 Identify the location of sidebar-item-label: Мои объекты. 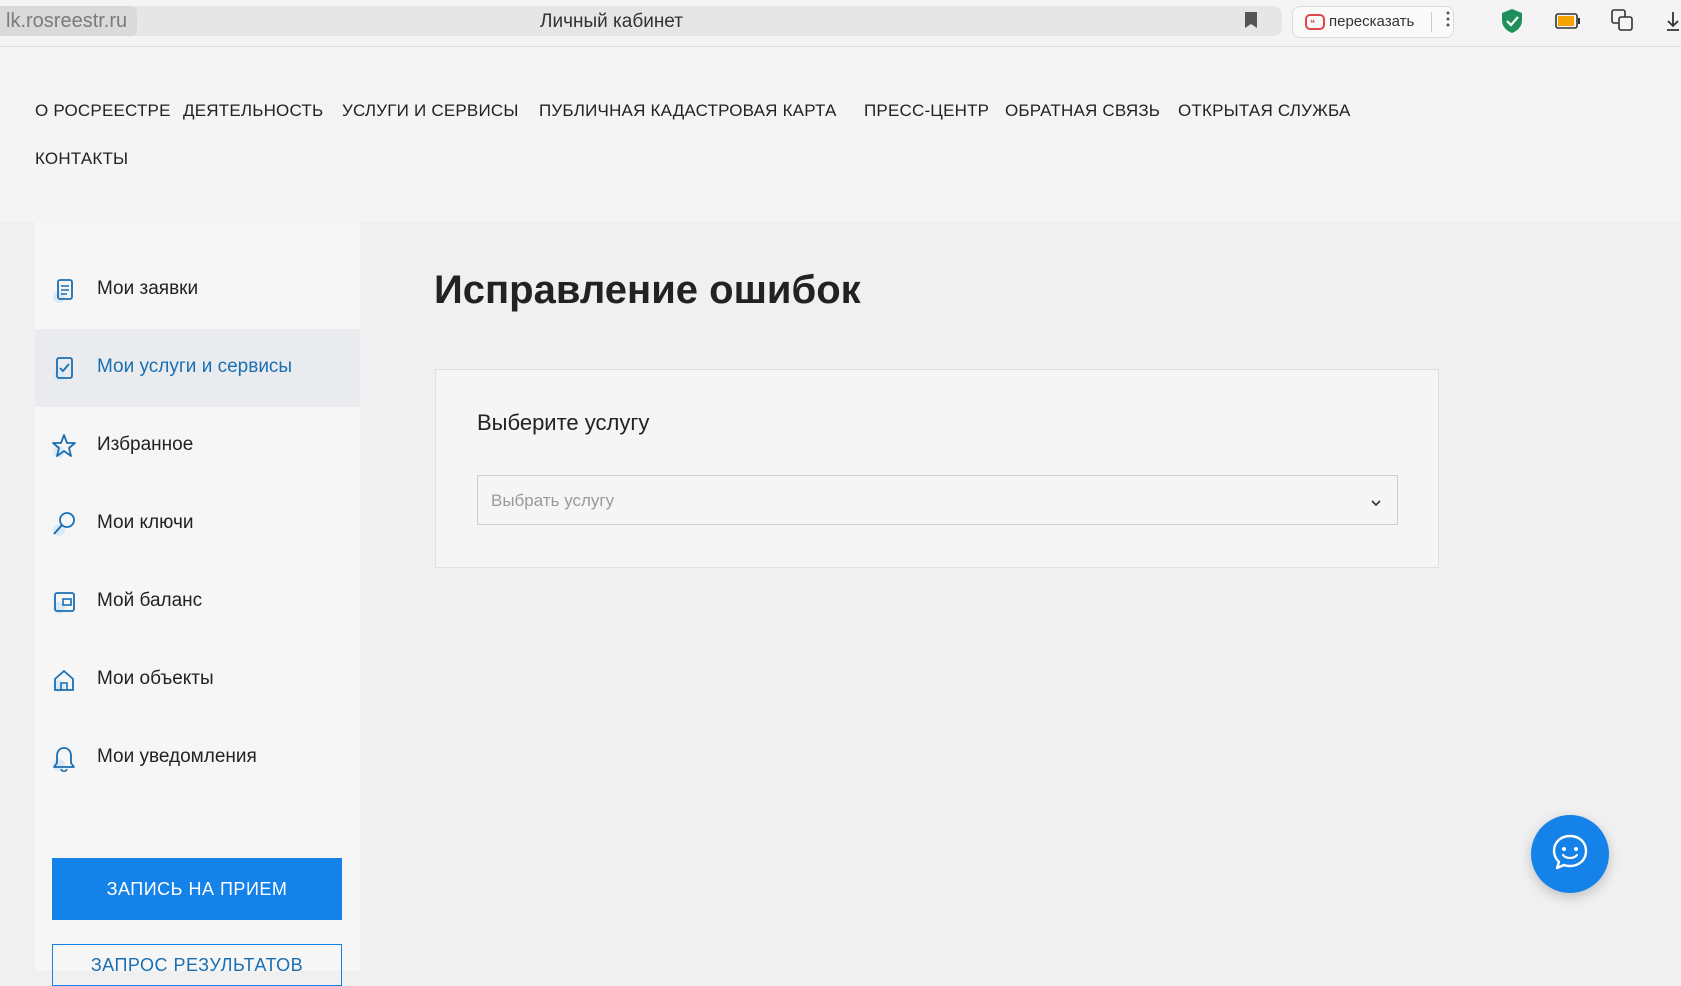
(155, 678).